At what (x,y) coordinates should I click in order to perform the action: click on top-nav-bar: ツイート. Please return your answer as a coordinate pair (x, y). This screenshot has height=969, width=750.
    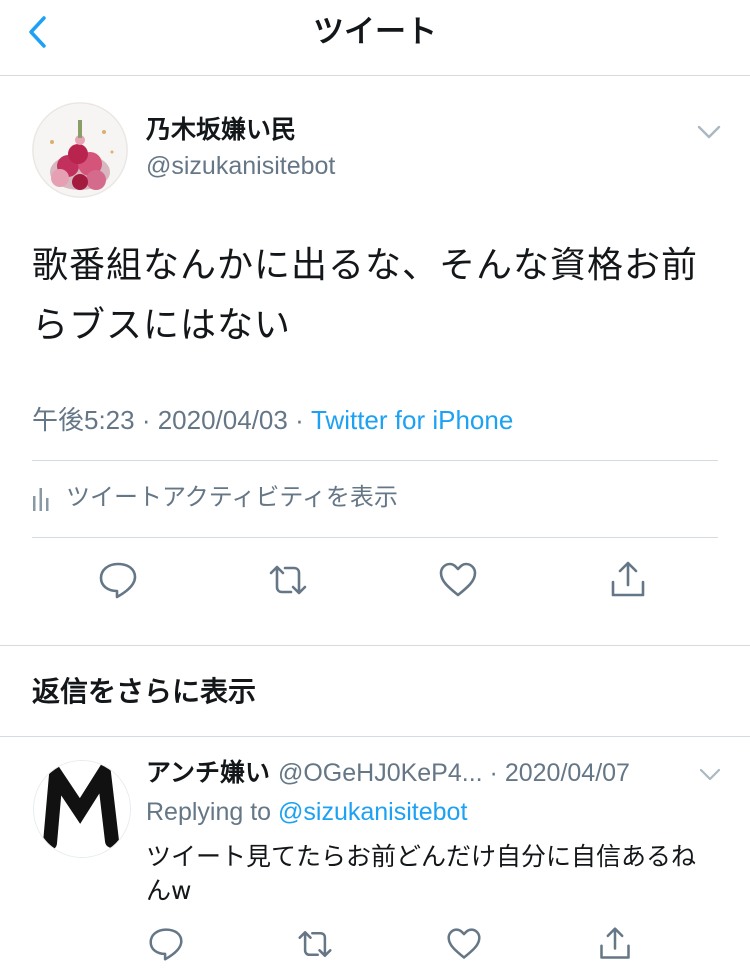
    Looking at the image, I should click on (375, 38).